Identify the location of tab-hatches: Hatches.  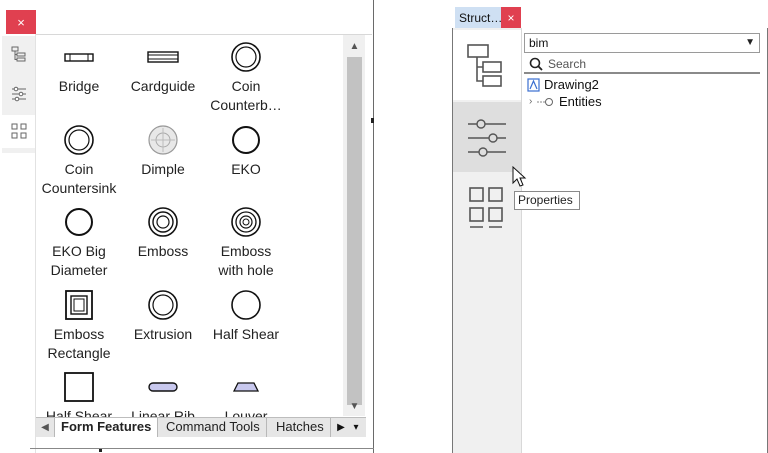
(300, 427).